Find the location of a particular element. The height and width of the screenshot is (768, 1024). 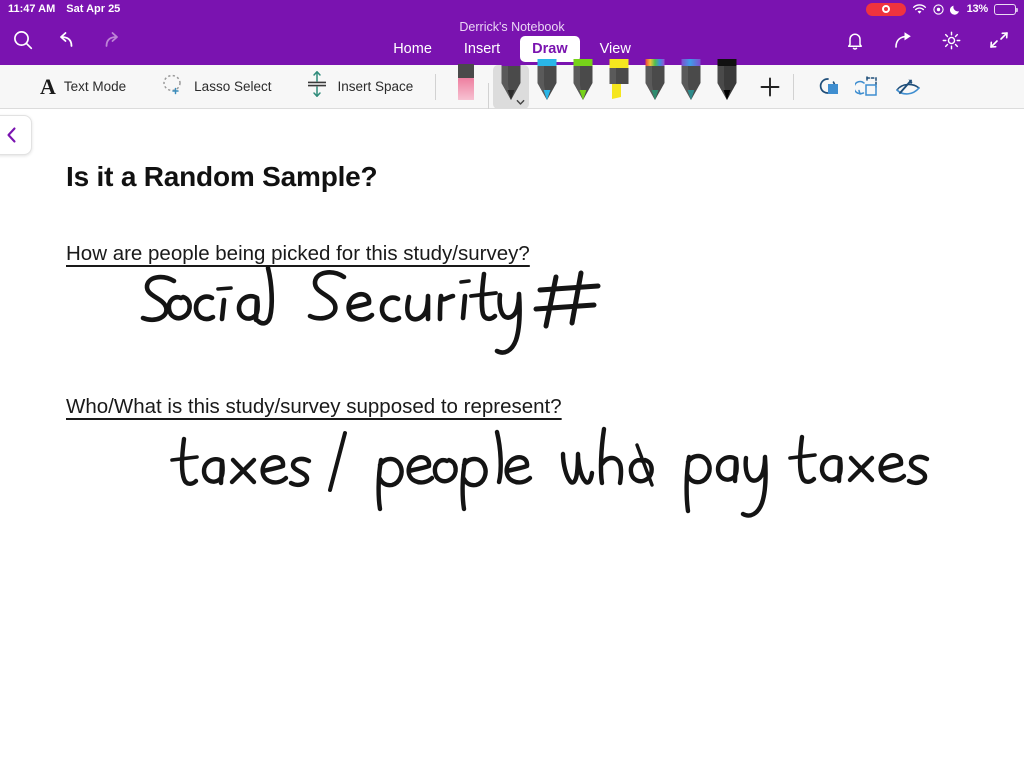

page-title: Is it a Random Sample? is located at coordinates (222, 177).